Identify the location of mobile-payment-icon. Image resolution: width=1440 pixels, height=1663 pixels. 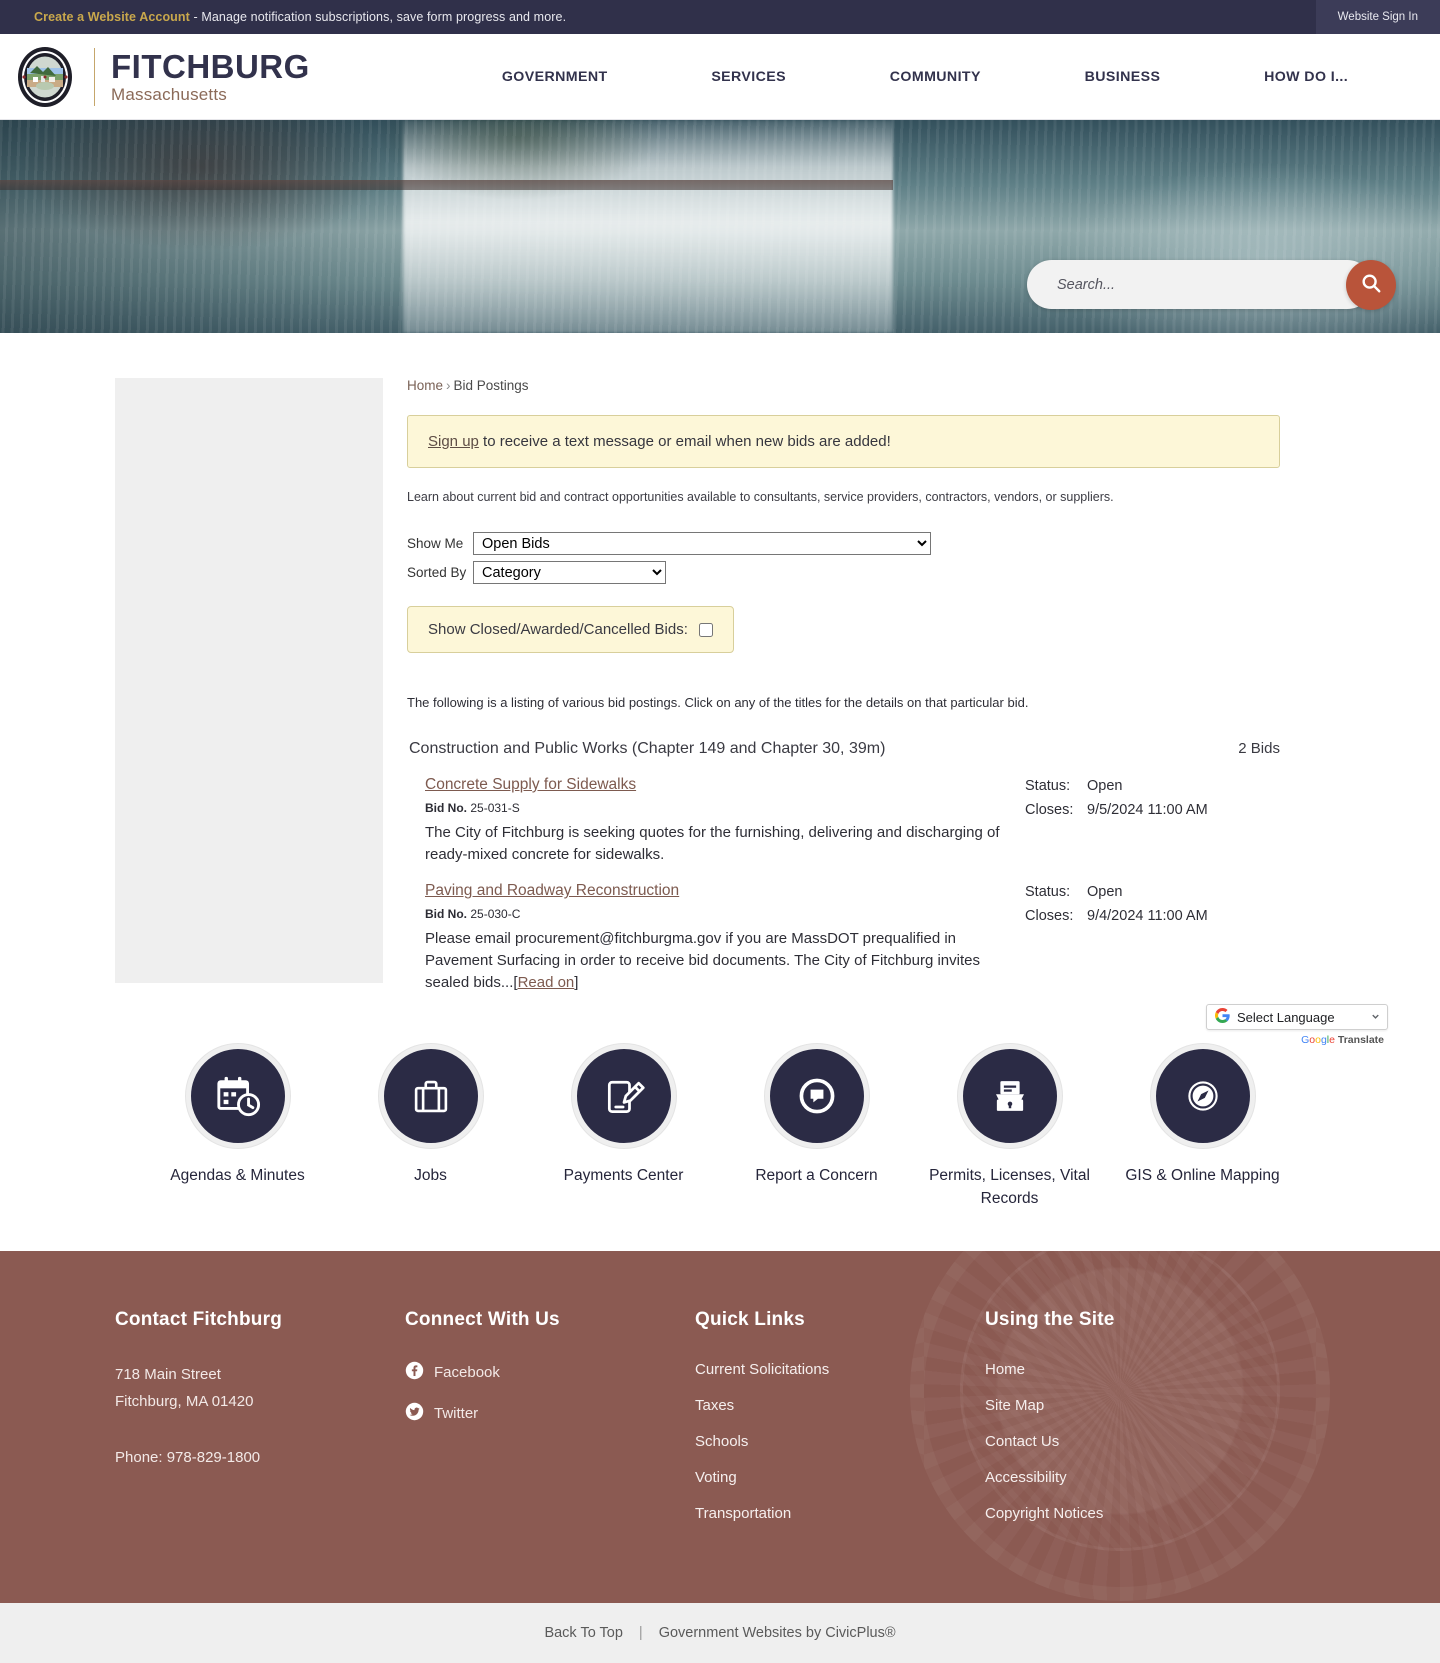
(623, 1096).